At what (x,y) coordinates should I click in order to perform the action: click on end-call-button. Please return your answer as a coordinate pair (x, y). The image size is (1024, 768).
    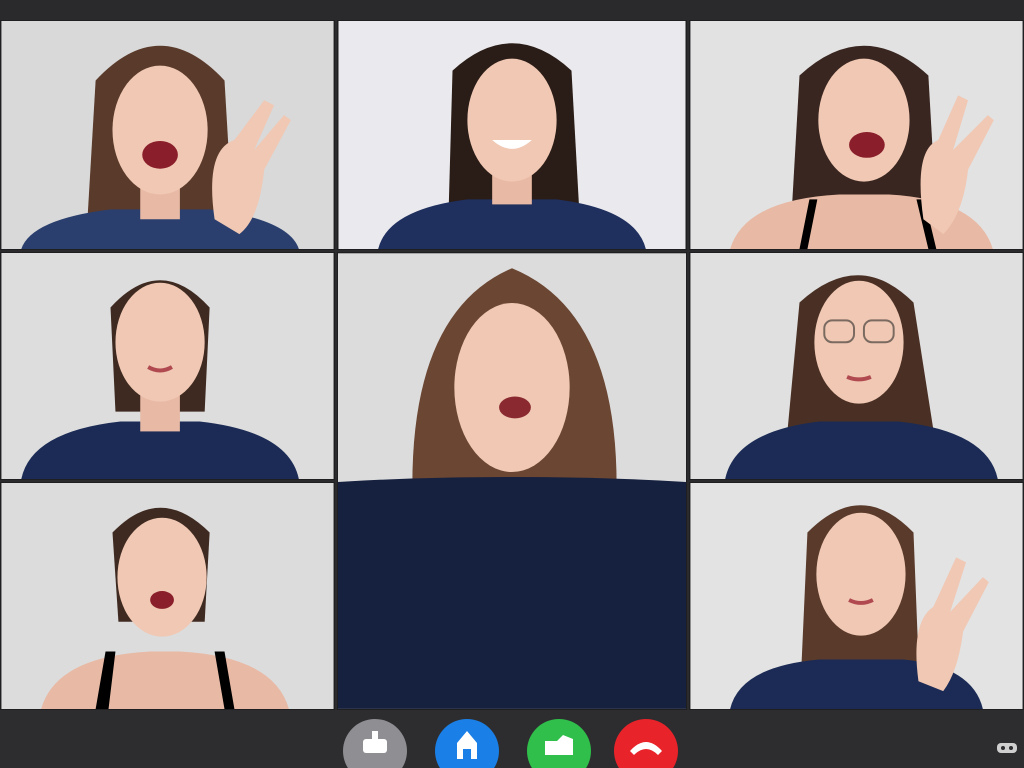
    Looking at the image, I should click on (646, 743).